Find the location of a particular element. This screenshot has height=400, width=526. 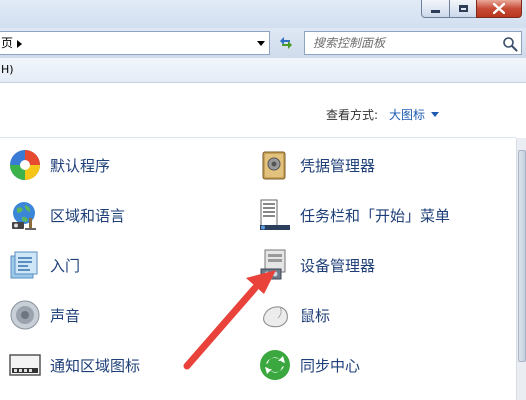

maximize-icon is located at coordinates (463, 8).